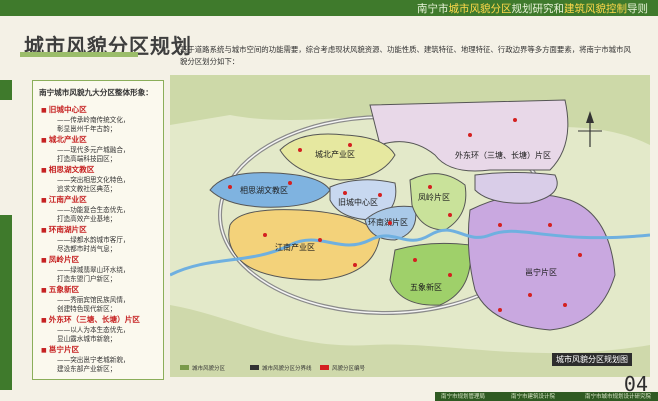 The height and width of the screenshot is (401, 658). Describe the element at coordinates (433, 9) in the screenshot. I see `title-text: 南宁市` at that location.